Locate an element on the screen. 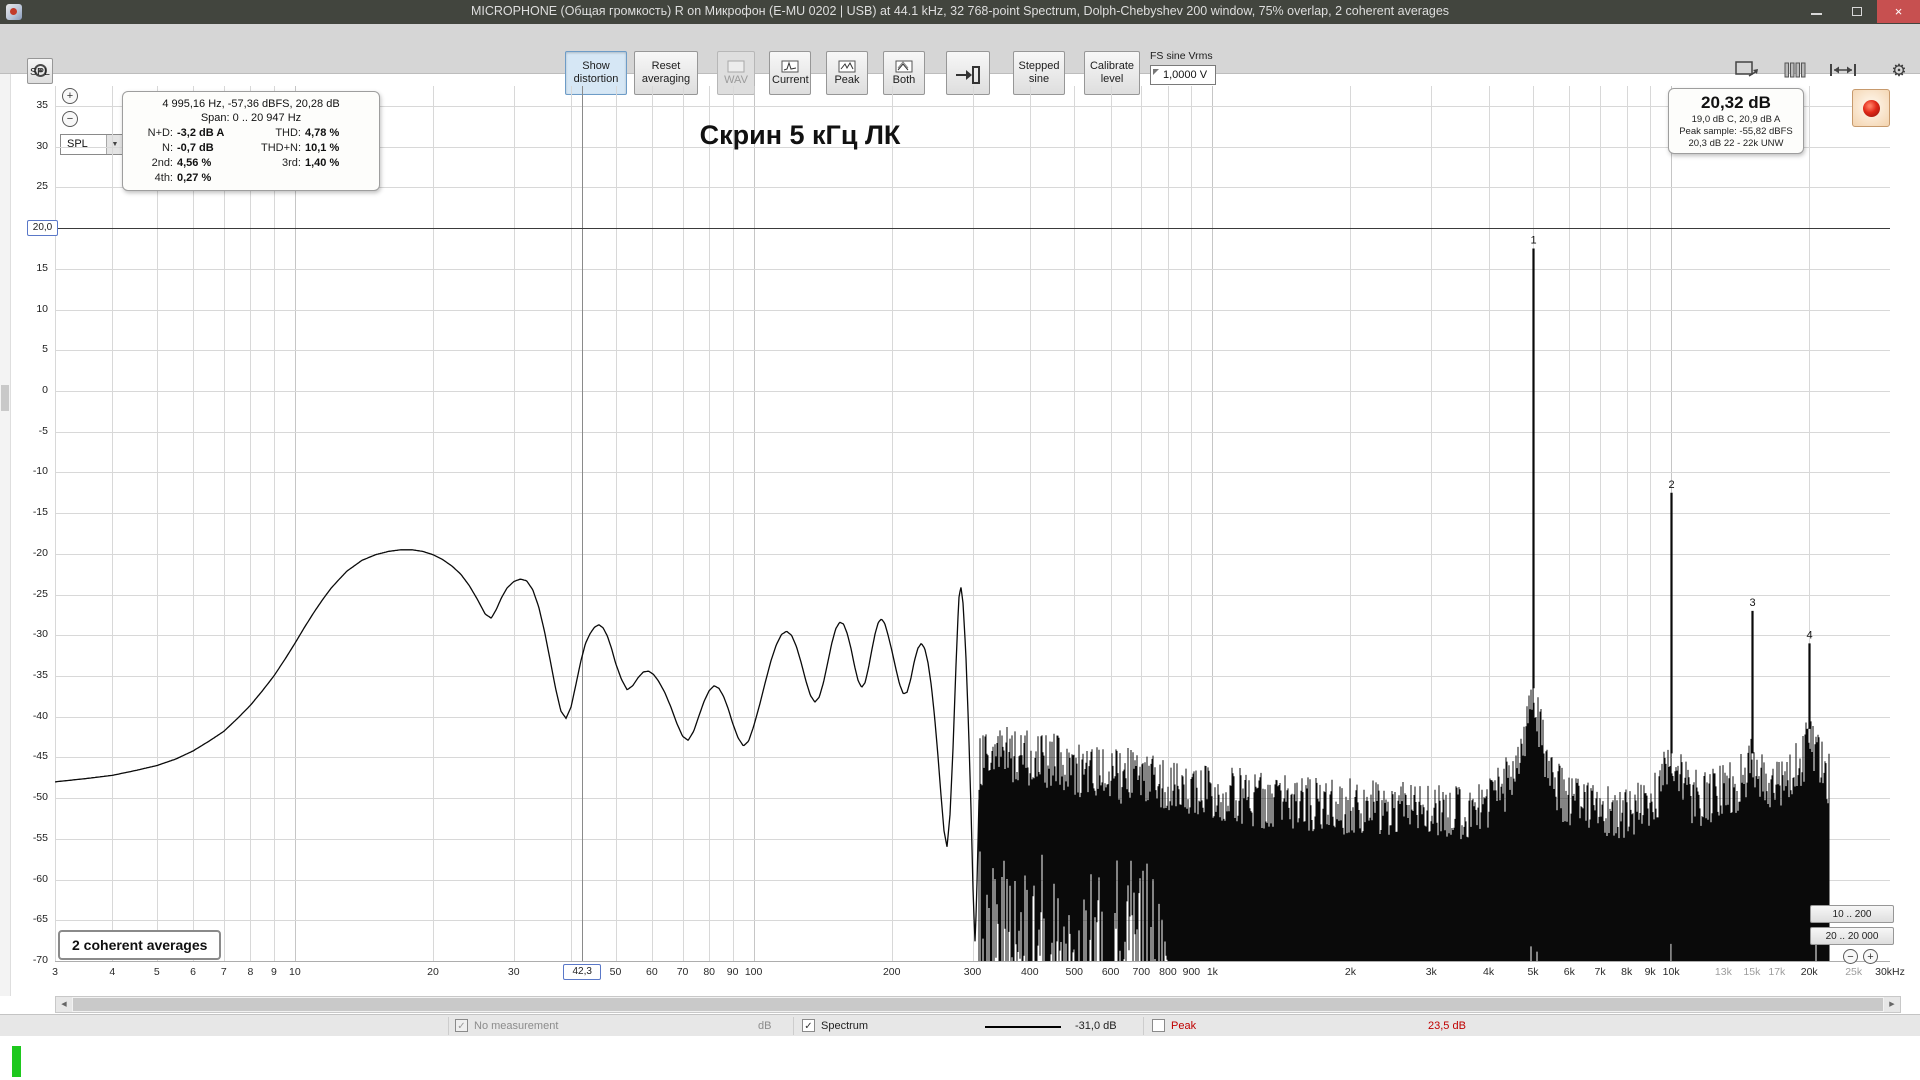 The image size is (1920, 1080). fit-width-icon is located at coordinates (1843, 71).